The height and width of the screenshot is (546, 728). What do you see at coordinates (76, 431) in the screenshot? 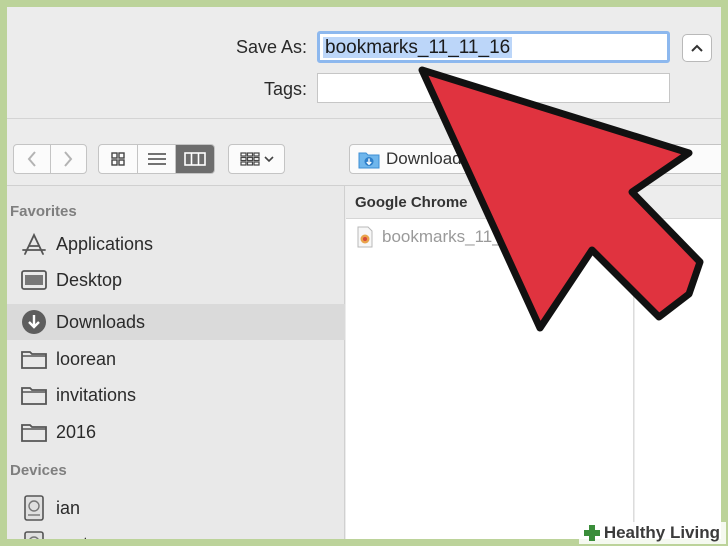
I see `sidebar-item-label: 2016` at bounding box center [76, 431].